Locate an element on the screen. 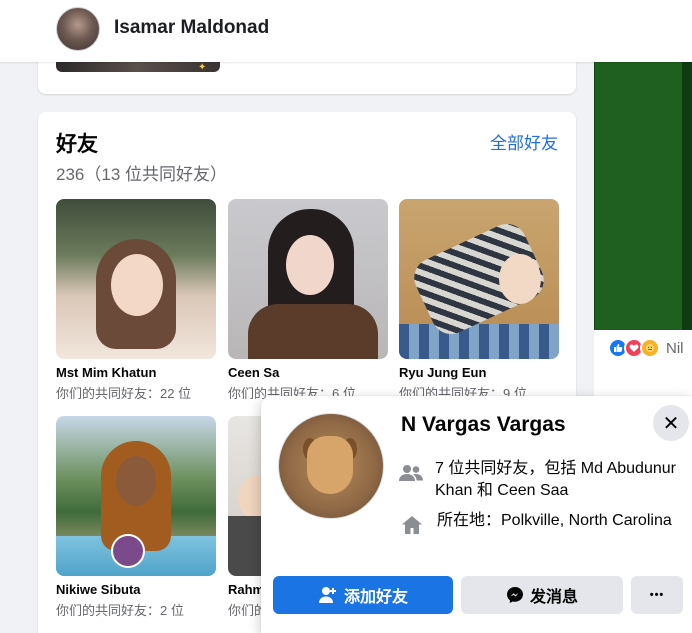 The image size is (692, 633). message-label: 发消息 is located at coordinates (553, 597).